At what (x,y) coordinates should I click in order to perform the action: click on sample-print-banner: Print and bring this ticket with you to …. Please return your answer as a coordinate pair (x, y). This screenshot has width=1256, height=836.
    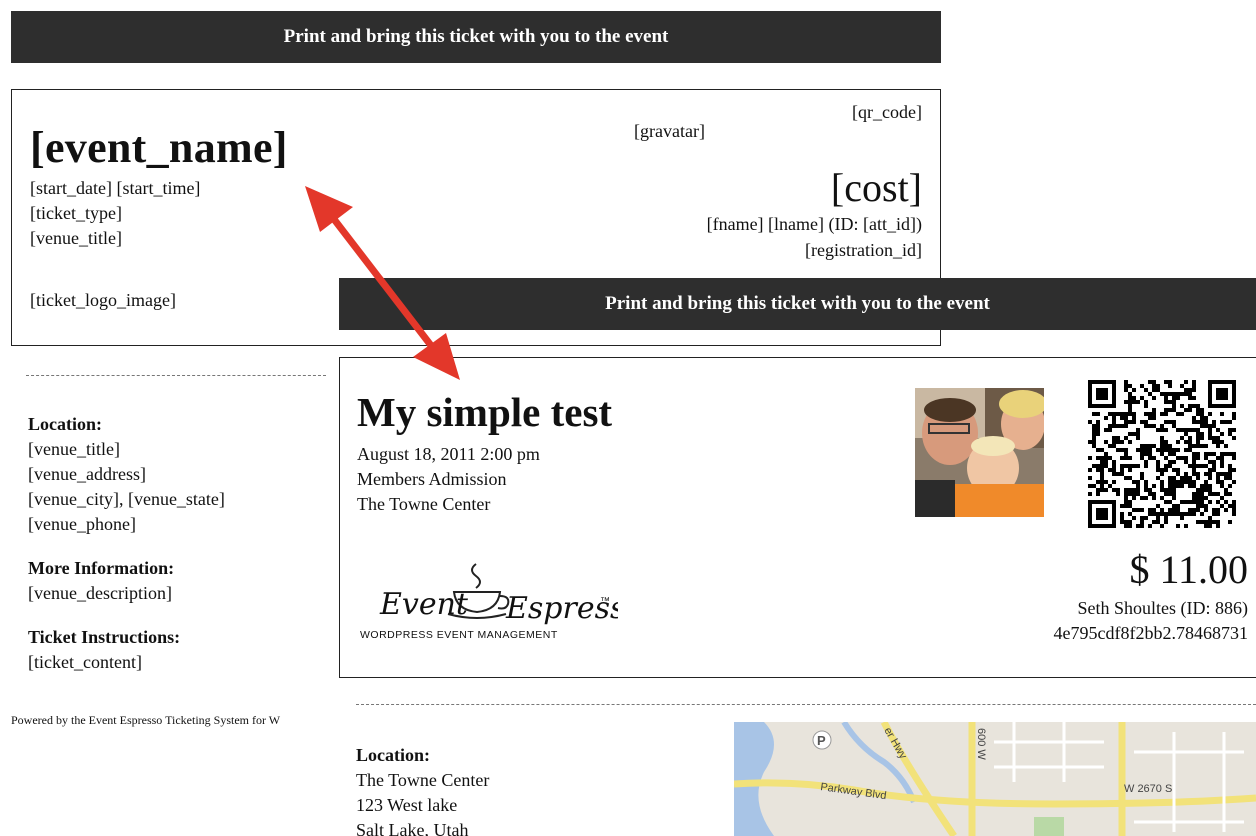
    Looking at the image, I should click on (797, 304).